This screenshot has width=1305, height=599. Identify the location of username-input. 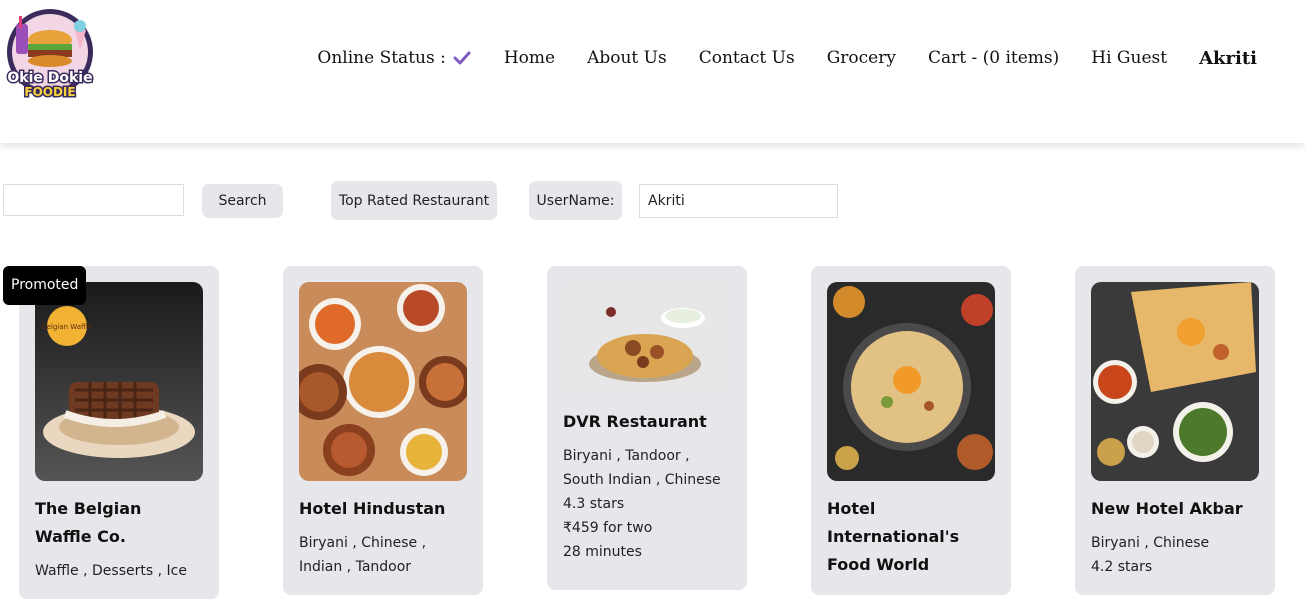
(738, 201).